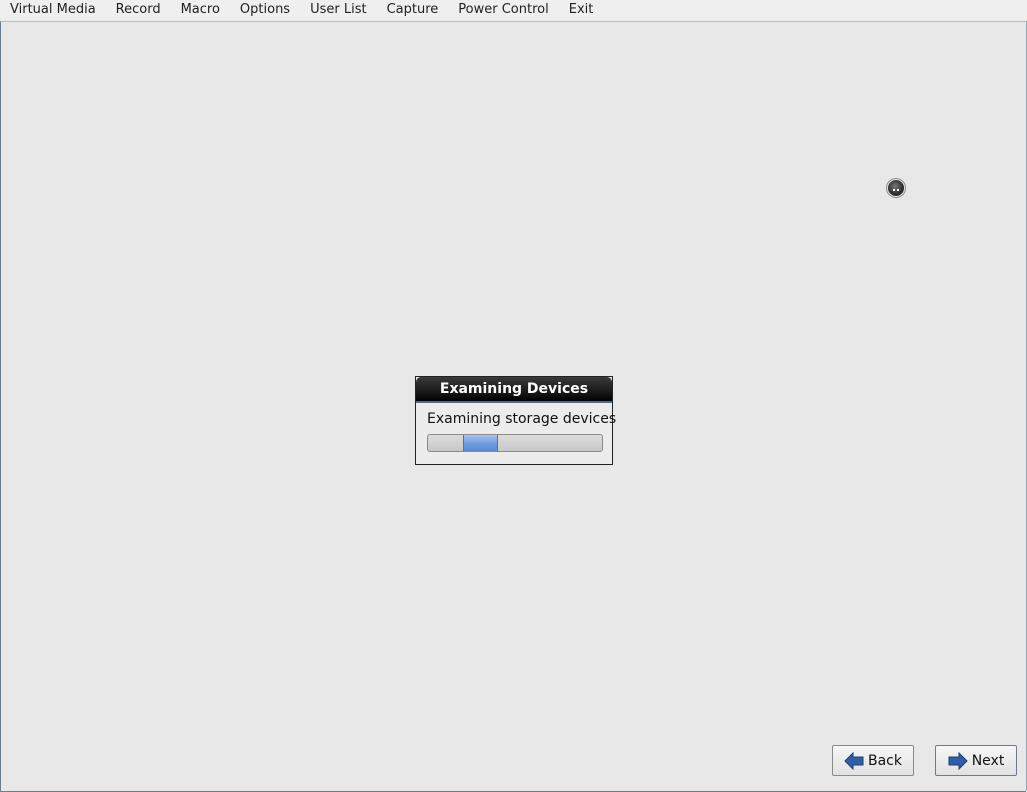 Image resolution: width=1027 pixels, height=792 pixels. What do you see at coordinates (958, 760) in the screenshot?
I see `arrow-right-icon` at bounding box center [958, 760].